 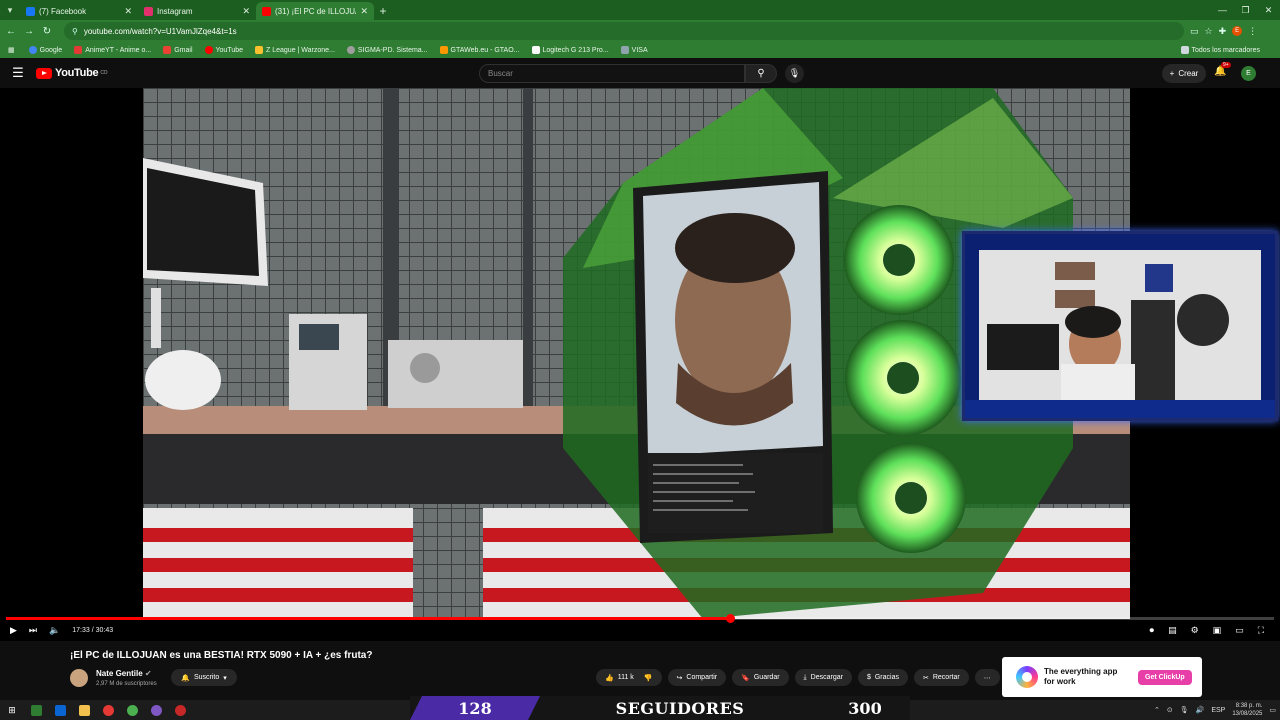 What do you see at coordinates (13, 630) in the screenshot?
I see `play-icon: ▶` at bounding box center [13, 630].